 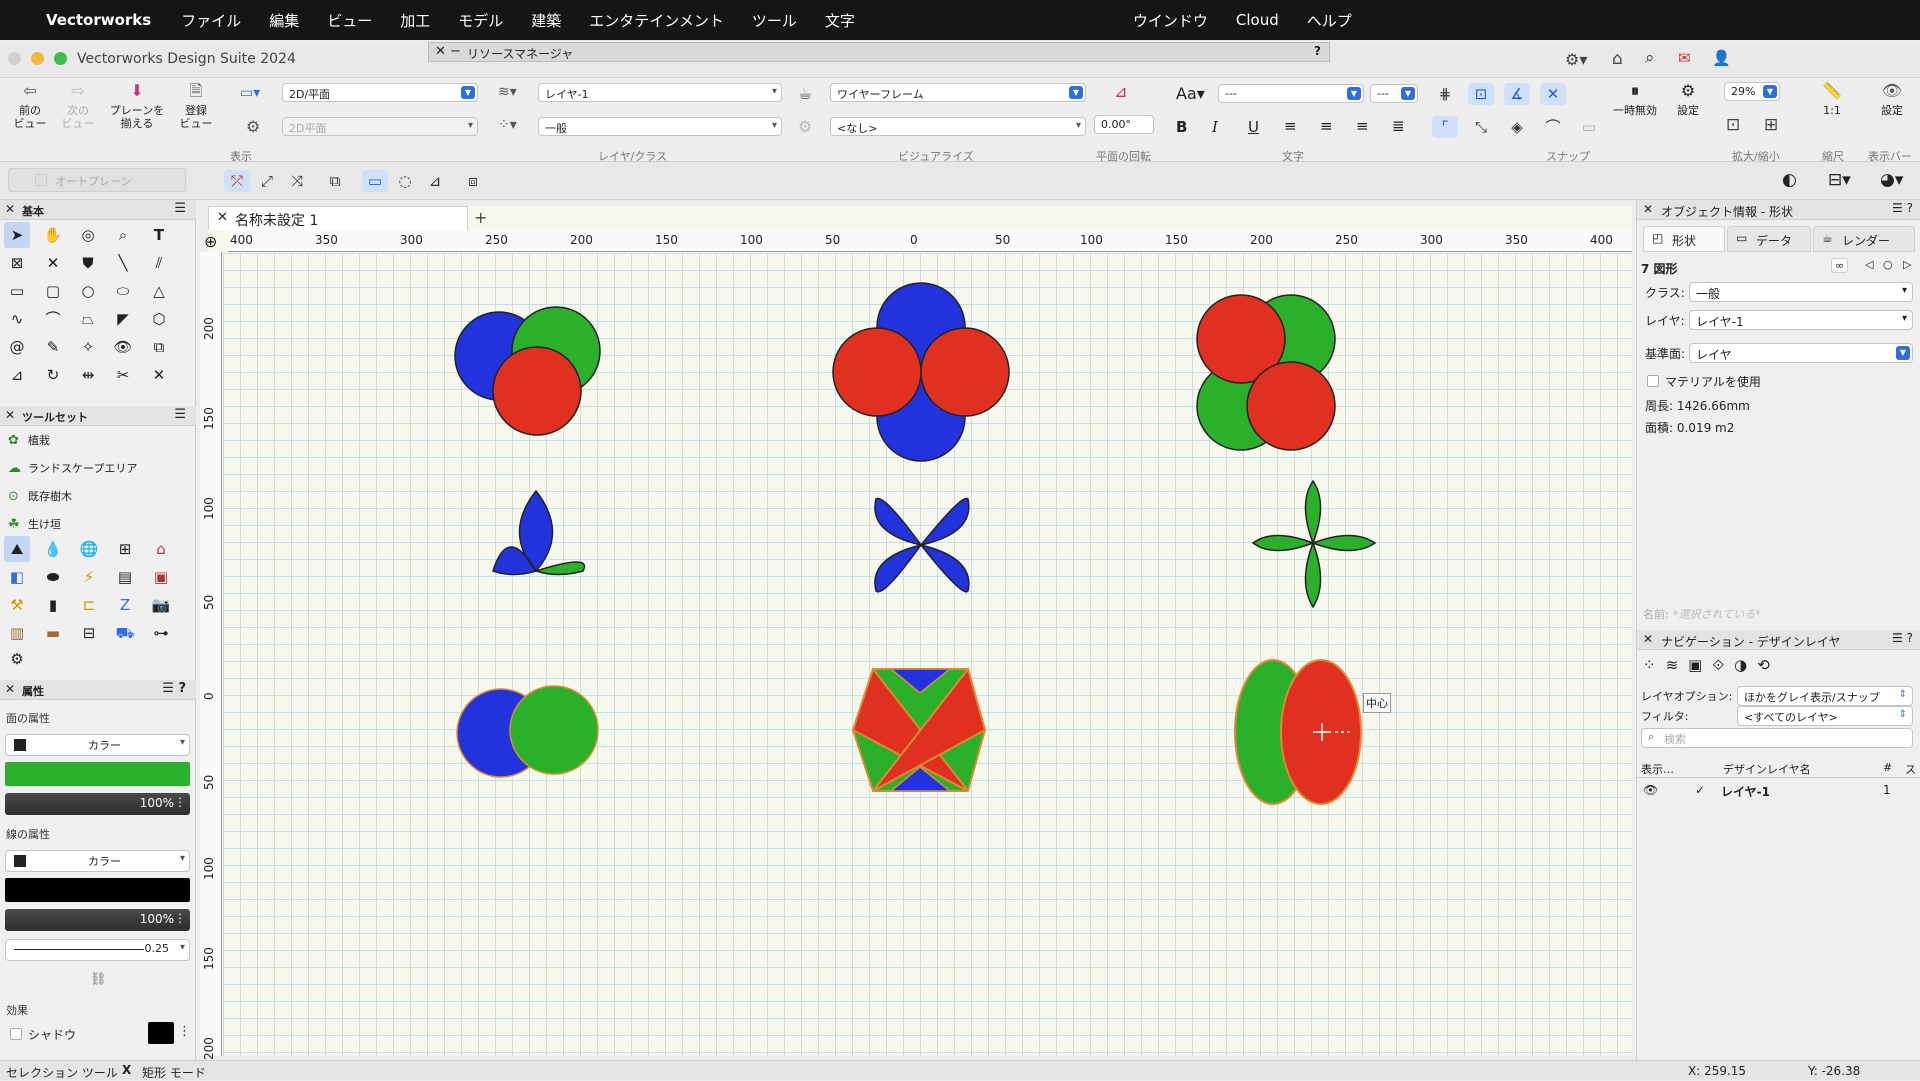 What do you see at coordinates (88, 375) in the screenshot?
I see `mirror-flip-tool-icon: ⇹` at bounding box center [88, 375].